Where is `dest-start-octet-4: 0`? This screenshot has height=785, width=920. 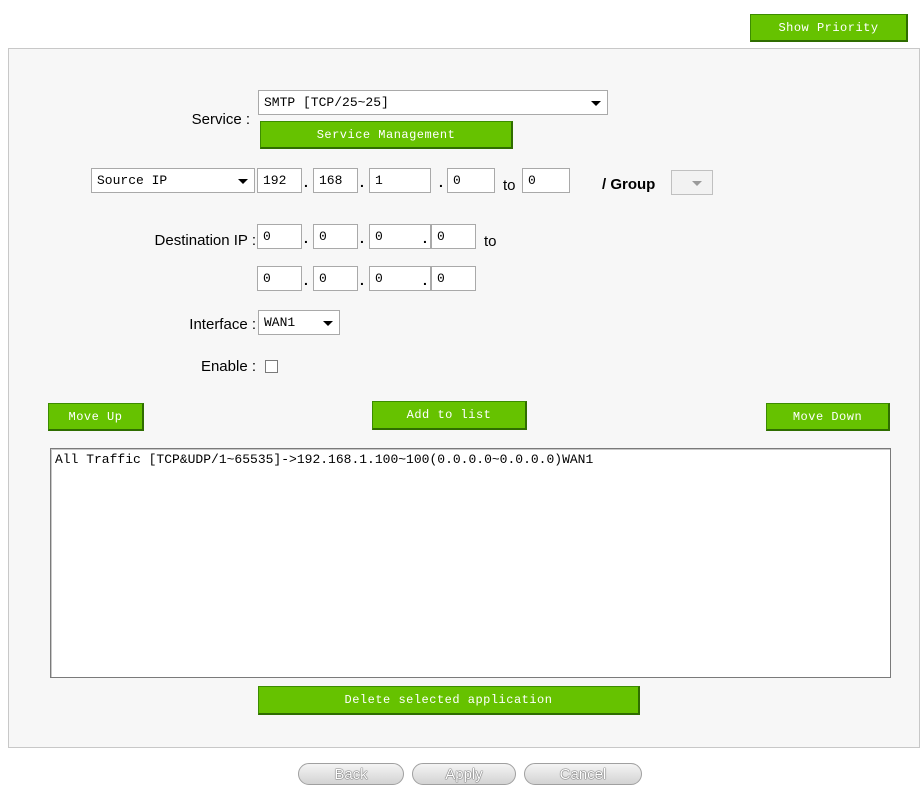
dest-start-octet-4: 0 is located at coordinates (453, 236).